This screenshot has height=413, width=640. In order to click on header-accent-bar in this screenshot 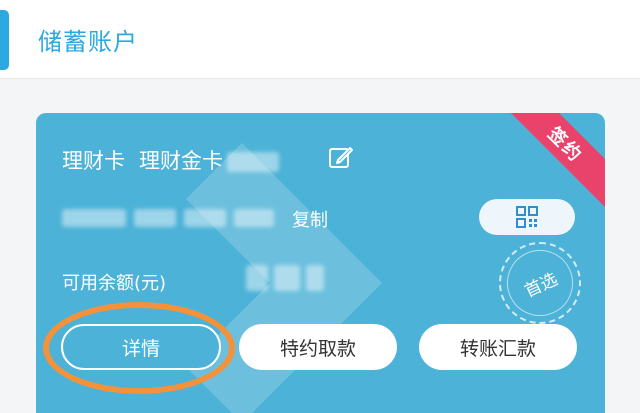, I will do `click(4, 40)`.